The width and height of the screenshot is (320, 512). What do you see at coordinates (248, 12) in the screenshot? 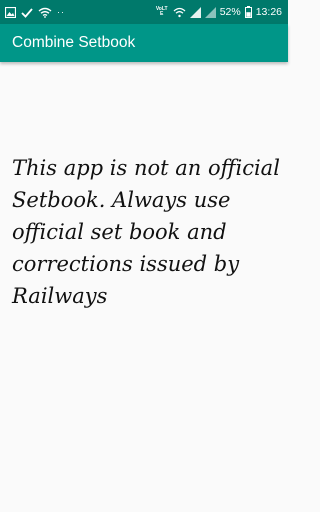
I see `battery-icon` at bounding box center [248, 12].